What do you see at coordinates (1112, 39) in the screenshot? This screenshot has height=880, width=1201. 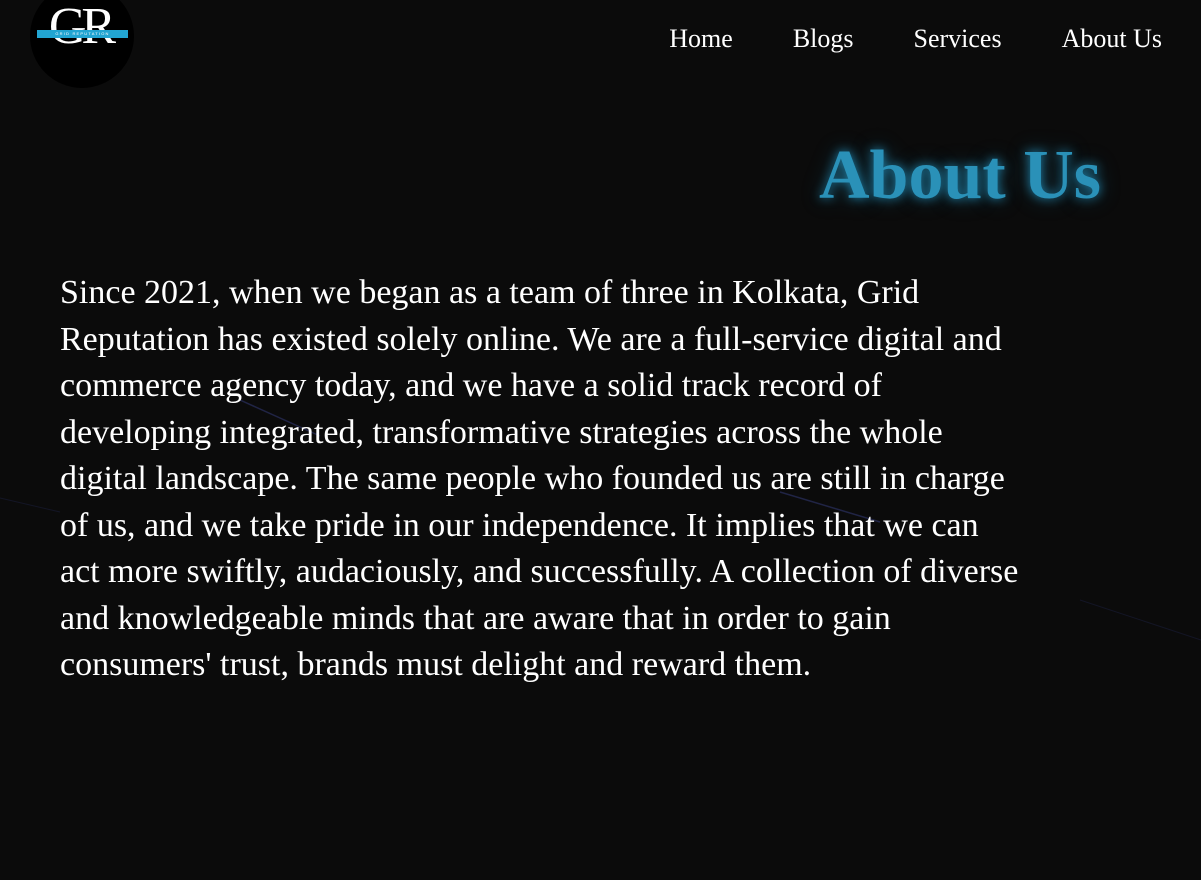 I see `nav-link-about-us: About Us` at bounding box center [1112, 39].